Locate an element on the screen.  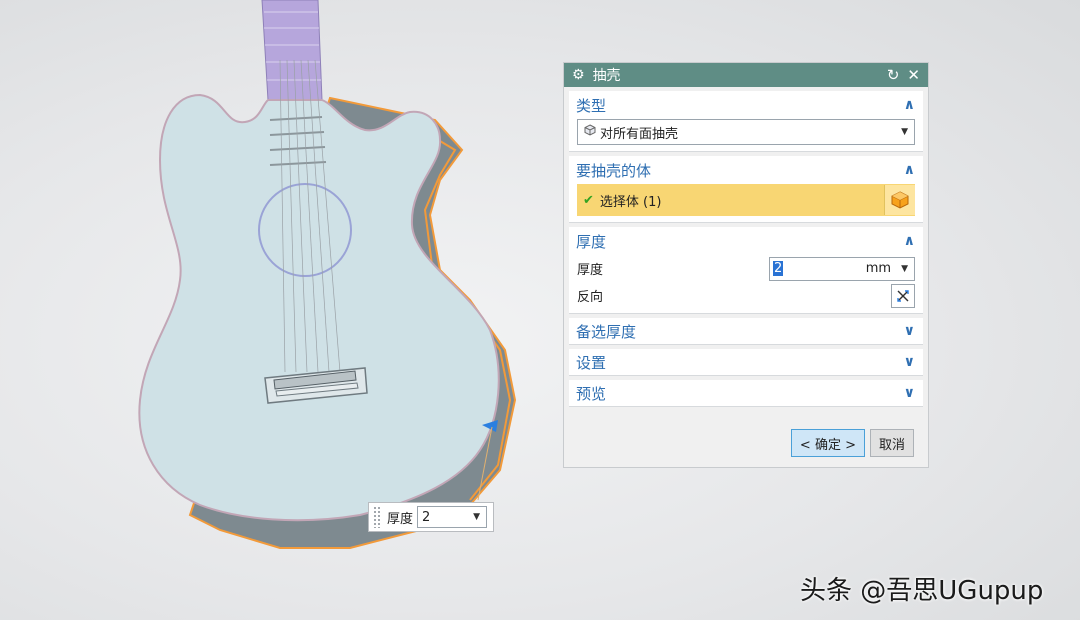
thickness-section: 厚度 ∧ 厚度 2 mm ▼ 反向 is located at coordinates (746, 270).